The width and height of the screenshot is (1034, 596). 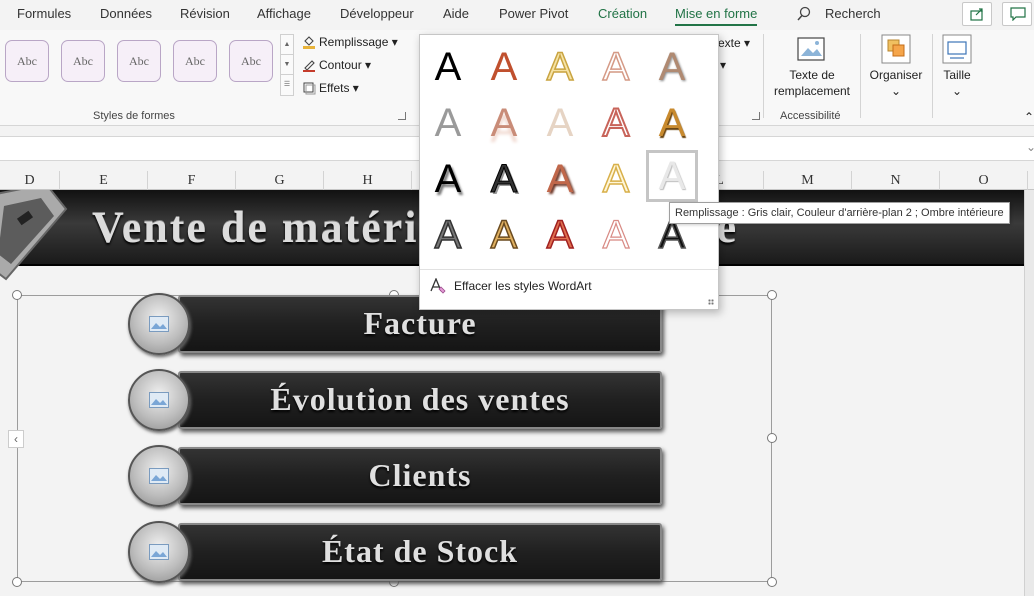 I want to click on search-icon, so click(x=804, y=13).